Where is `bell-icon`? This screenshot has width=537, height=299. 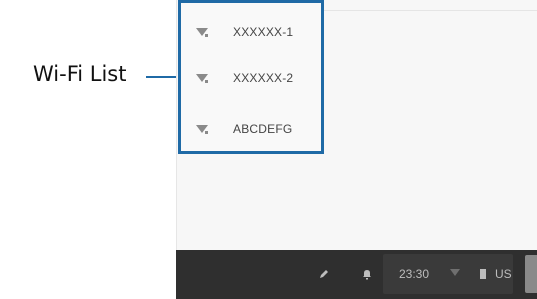
bell-icon is located at coordinates (367, 274).